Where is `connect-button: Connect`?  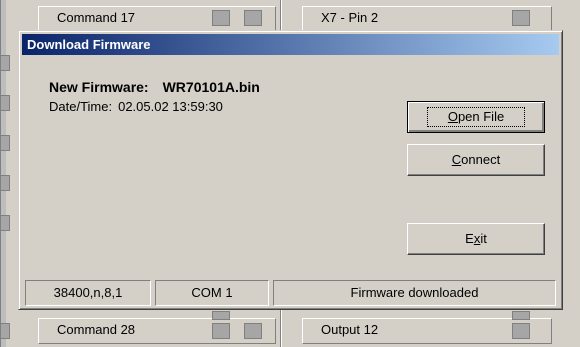
connect-button: Connect is located at coordinates (476, 160).